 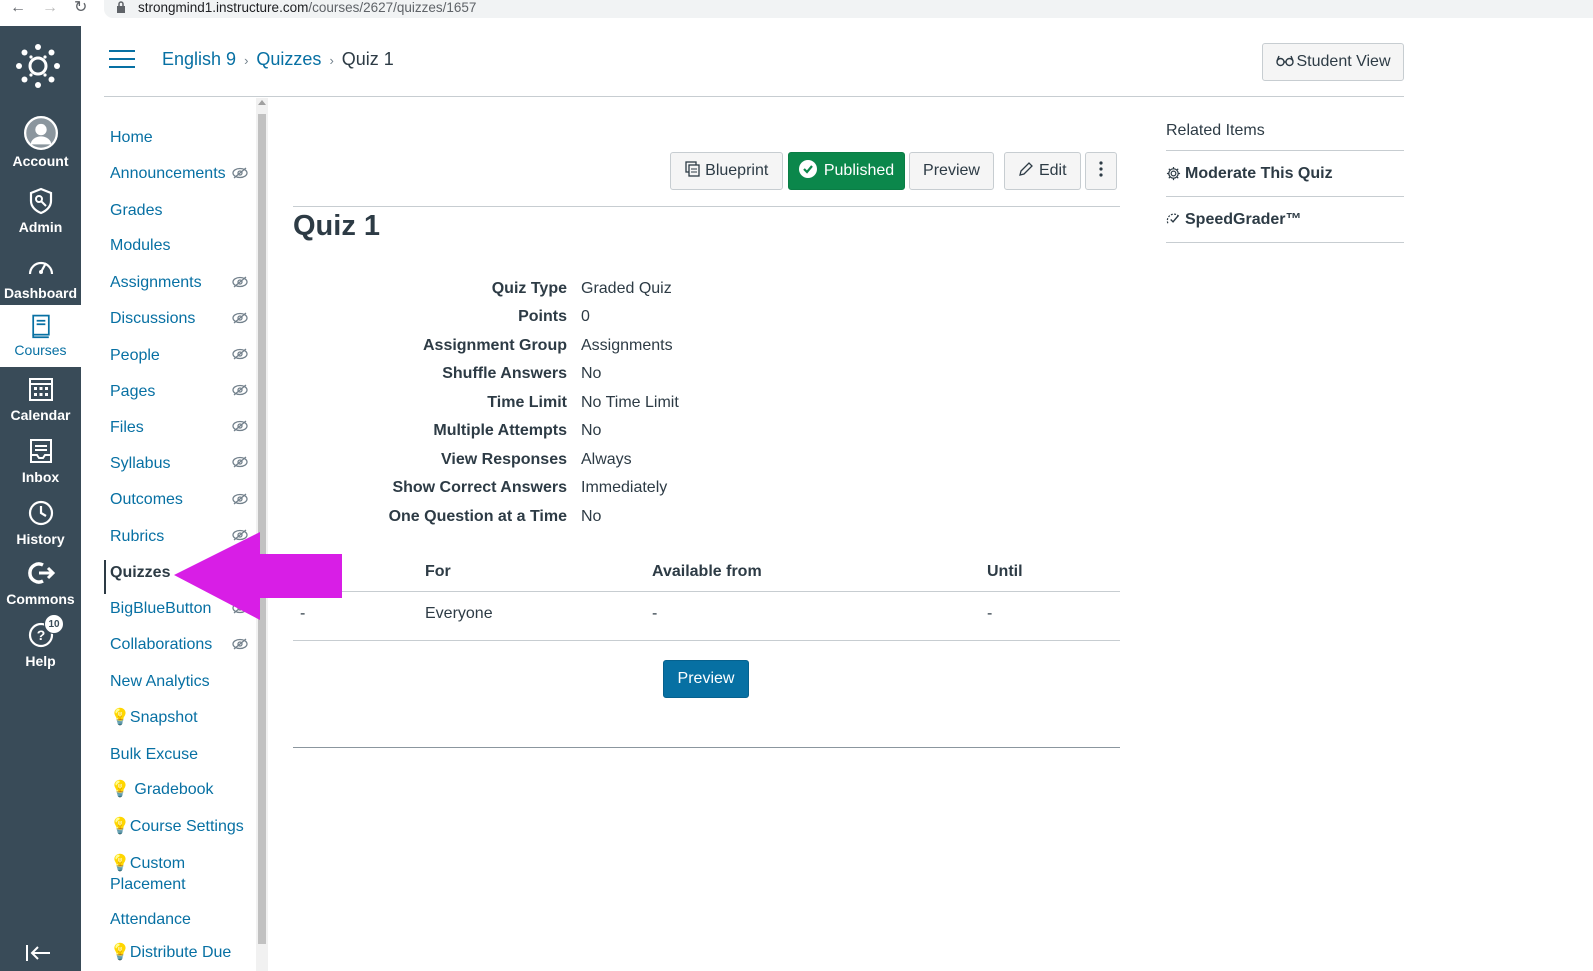 What do you see at coordinates (527, 402) in the screenshot?
I see `detail-label: Time Limit` at bounding box center [527, 402].